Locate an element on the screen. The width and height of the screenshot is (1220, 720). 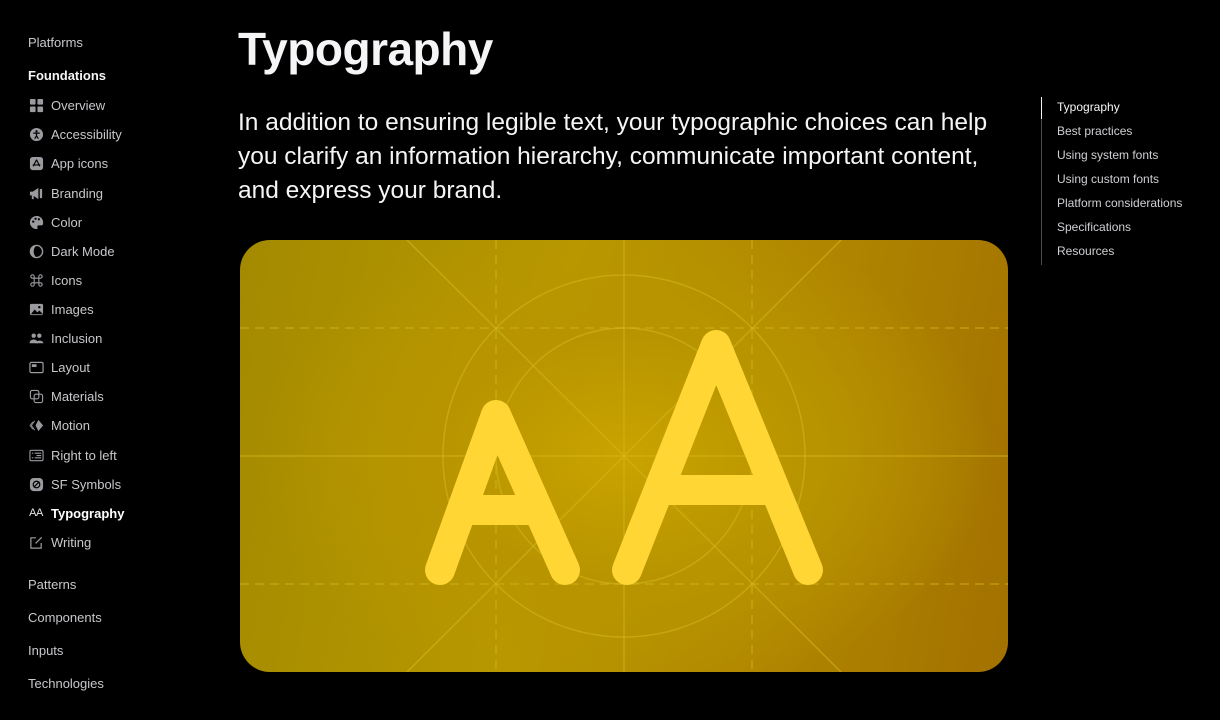
sidebar-item-materials: Materials is located at coordinates (66, 396).